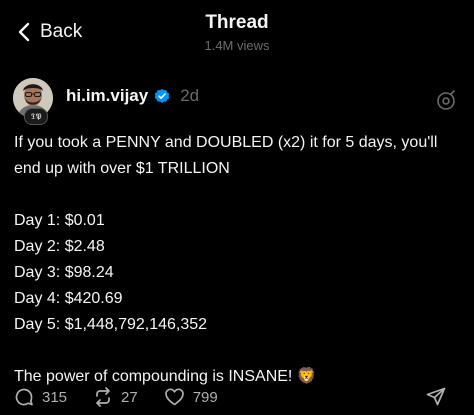 This screenshot has height=415, width=474. Describe the element at coordinates (191, 397) in the screenshot. I see `like-button: 799` at that location.